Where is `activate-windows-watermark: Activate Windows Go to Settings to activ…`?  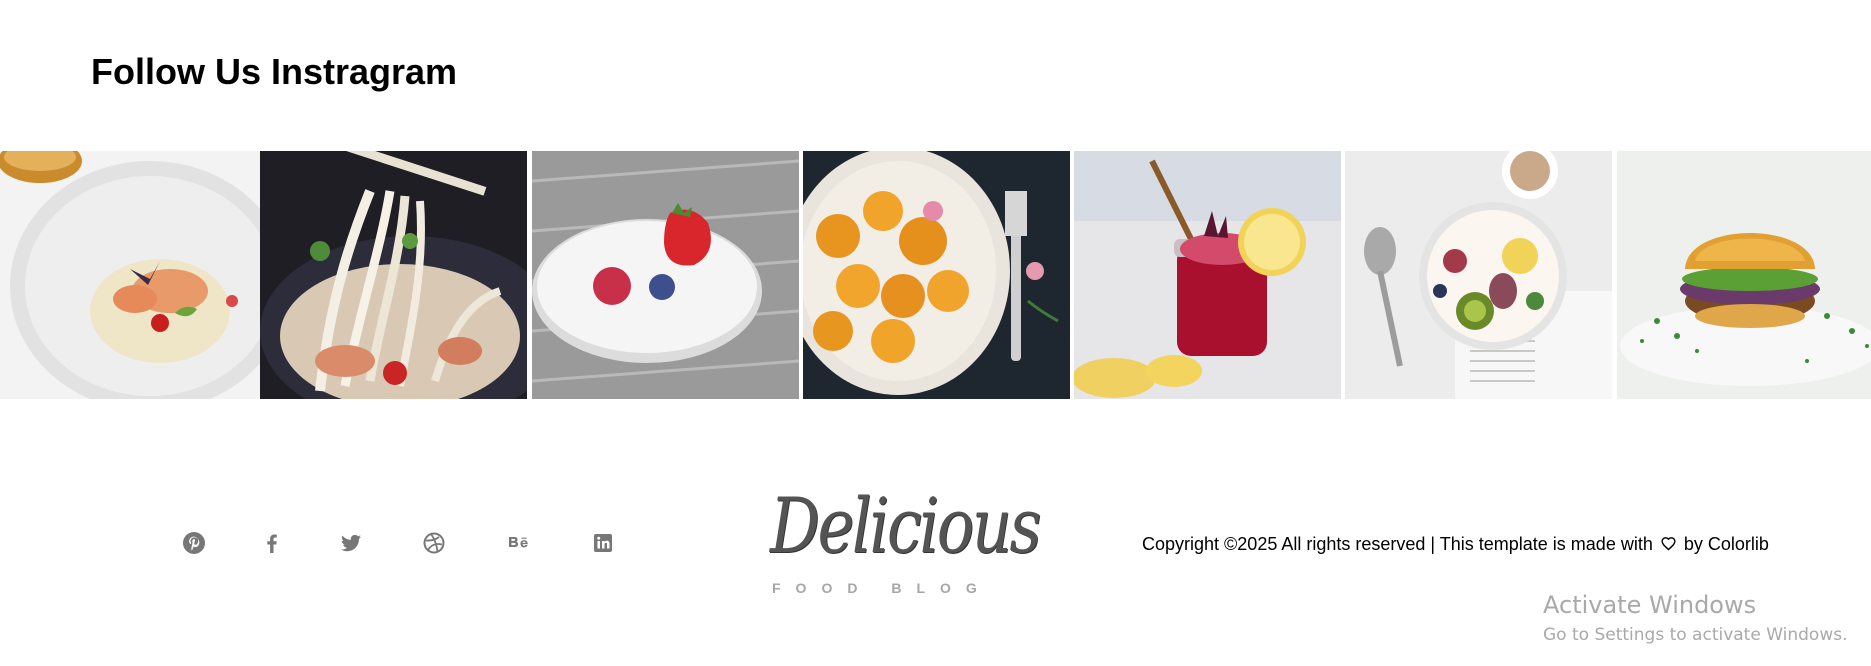 activate-windows-watermark: Activate Windows Go to Settings to activ… is located at coordinates (1695, 619).